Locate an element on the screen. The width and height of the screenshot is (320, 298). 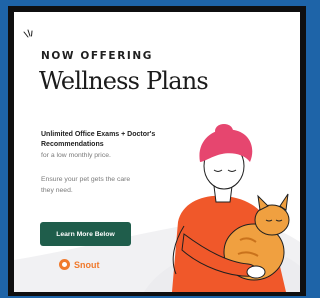
price-note: for a low monthly price. is located at coordinates (76, 155).